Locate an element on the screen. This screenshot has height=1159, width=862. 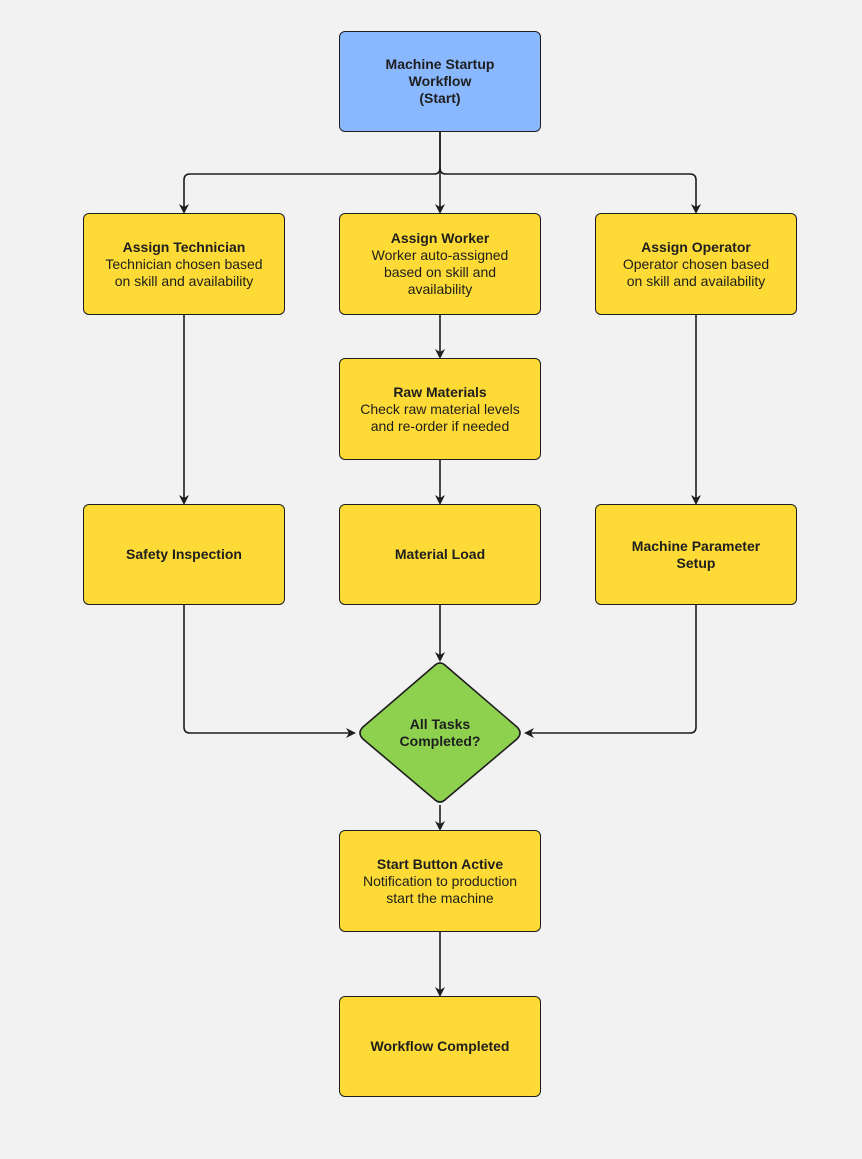
node-assign-operator-desc-2: on skill and availability is located at coordinates (696, 280).